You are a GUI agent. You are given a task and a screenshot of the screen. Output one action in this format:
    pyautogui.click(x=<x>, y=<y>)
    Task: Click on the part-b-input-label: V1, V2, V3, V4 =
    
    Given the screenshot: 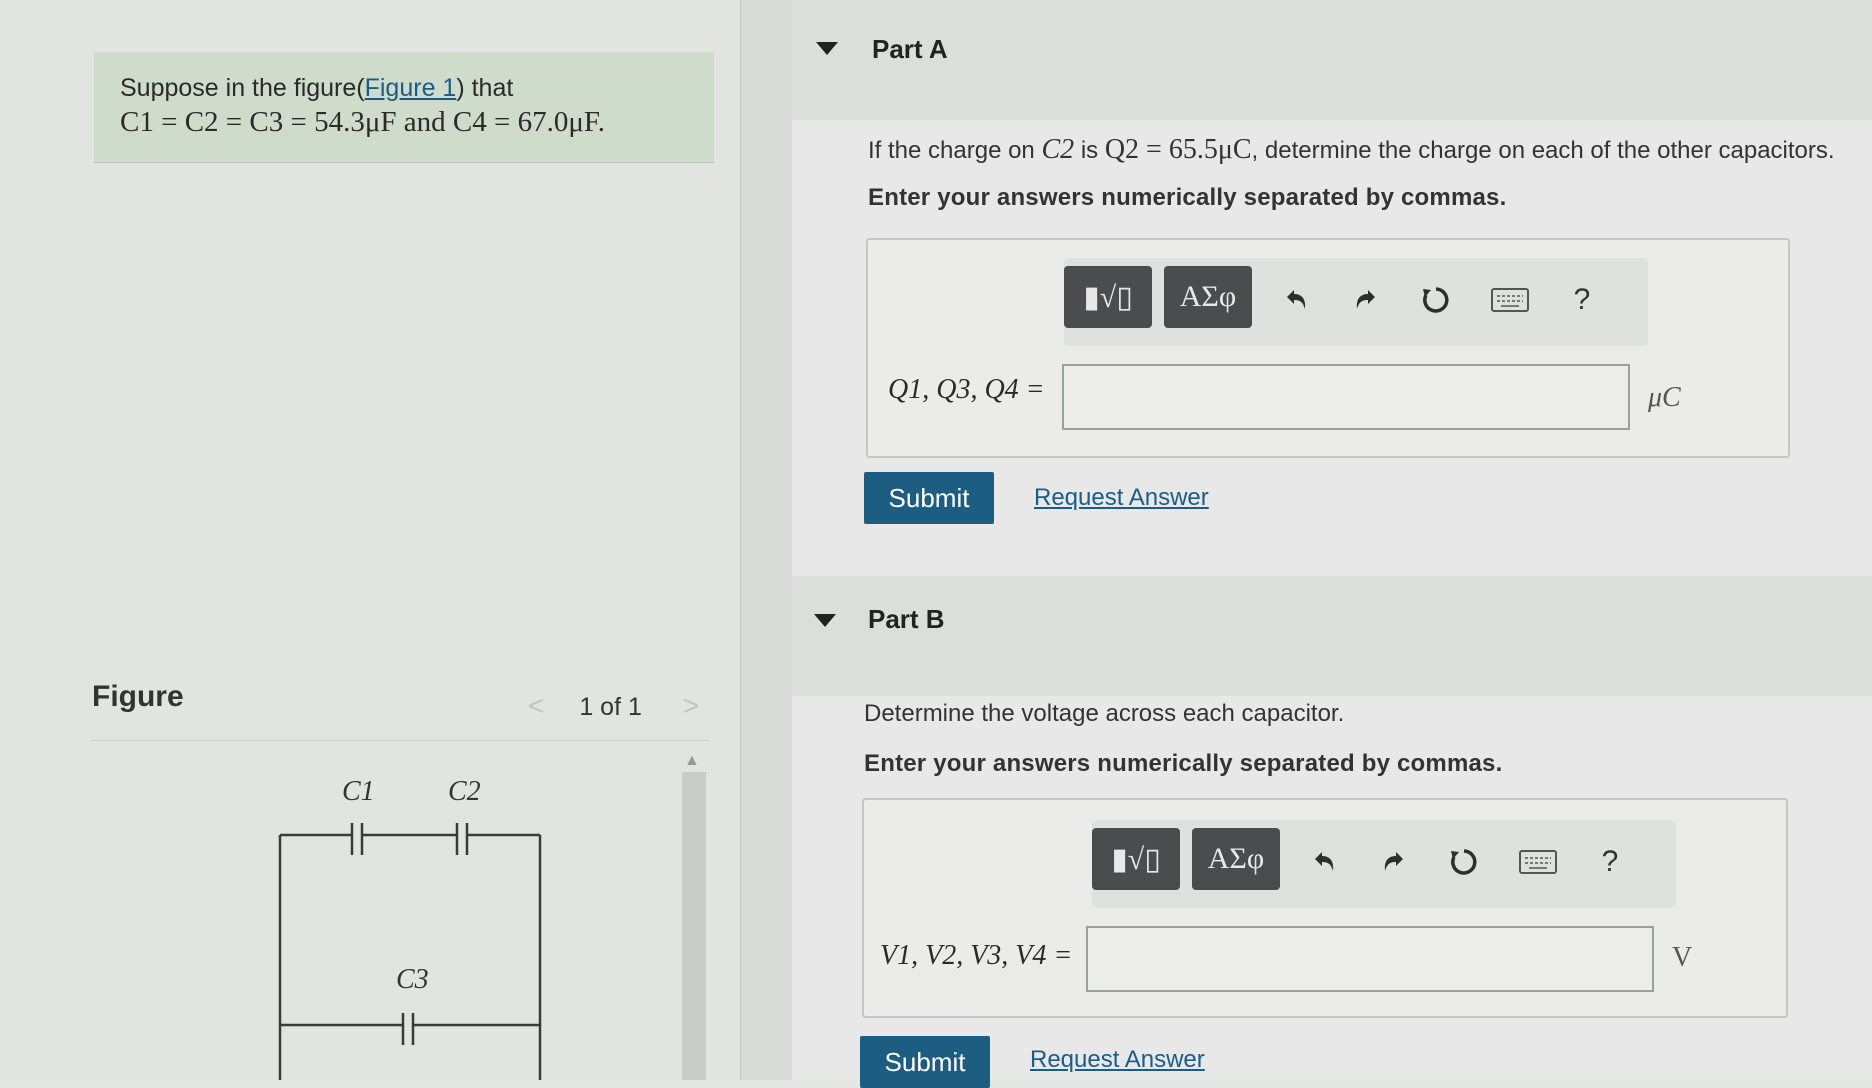 What is the action you would take?
    pyautogui.click(x=976, y=955)
    